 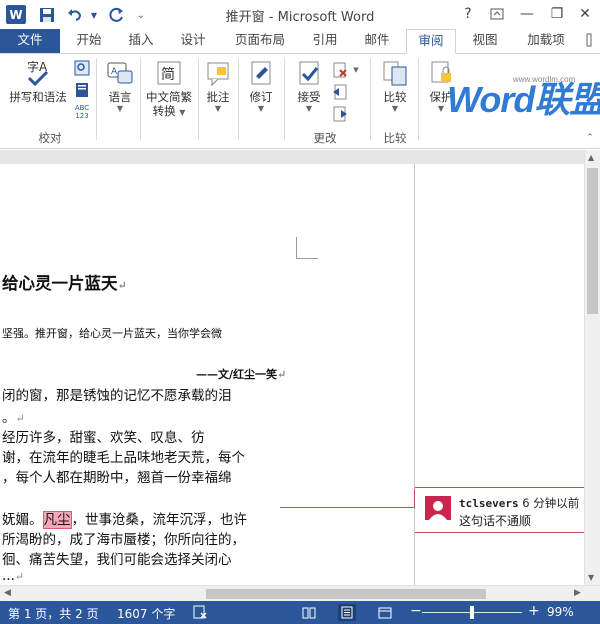 I want to click on tab-home: 开始, so click(x=89, y=41).